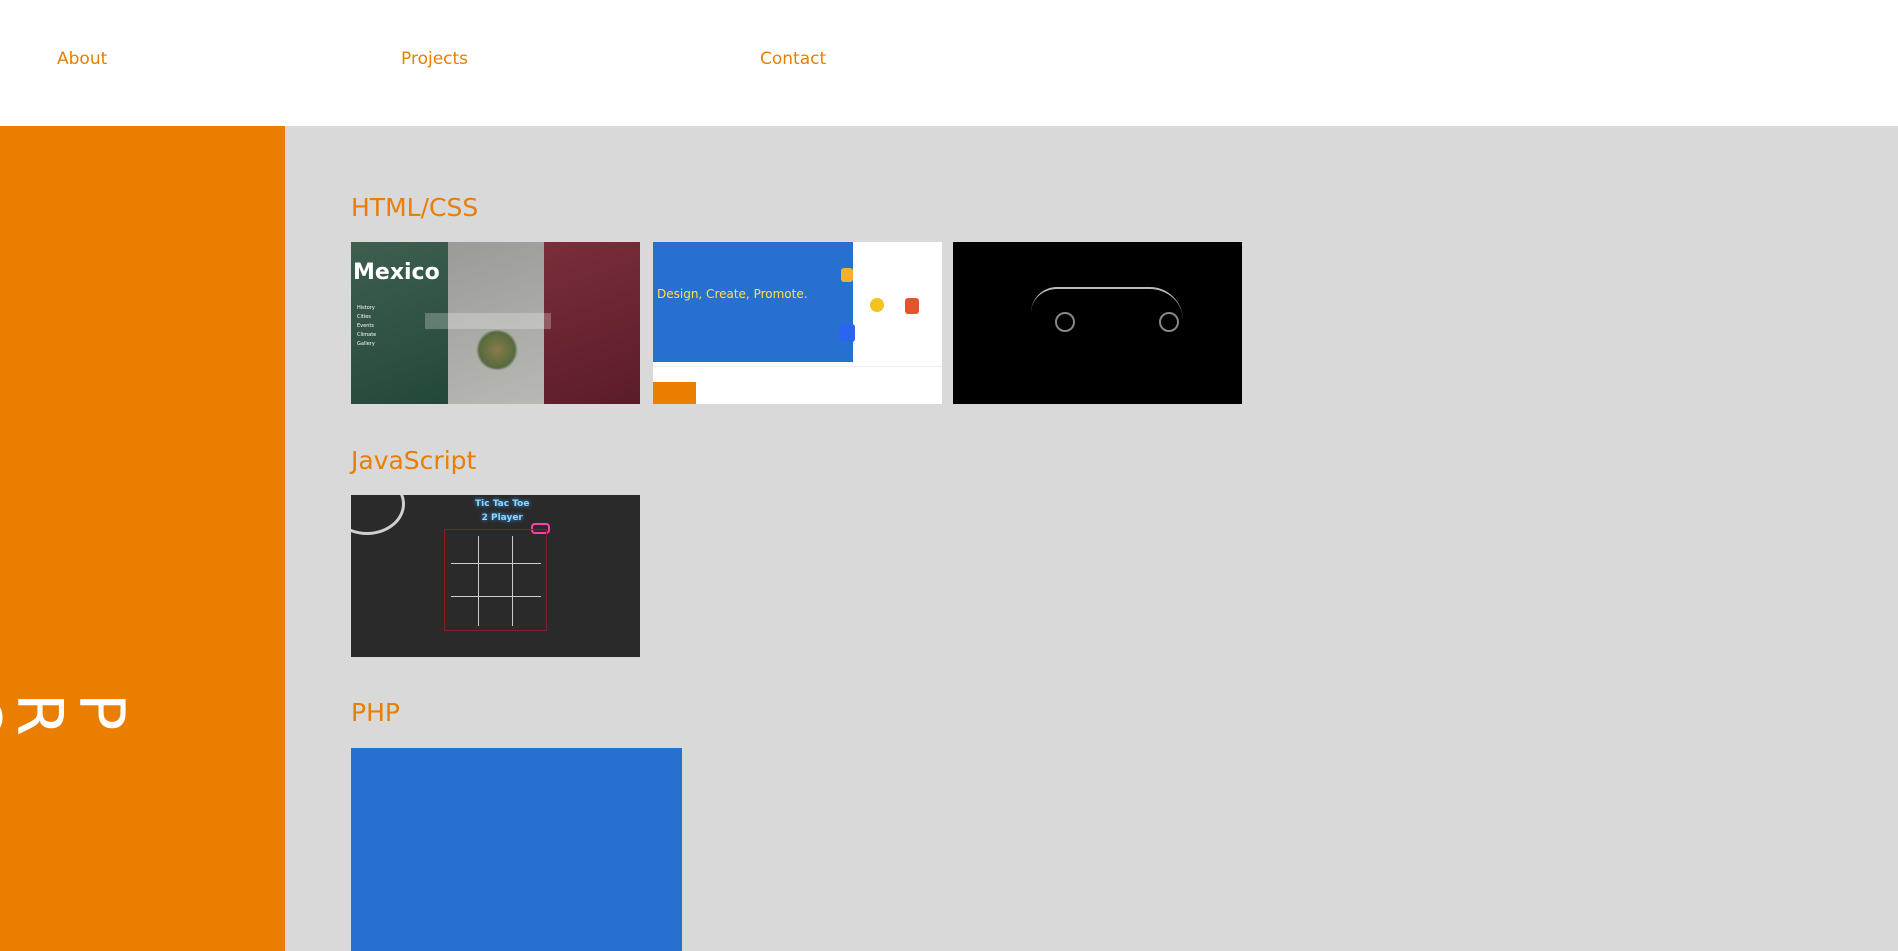 This screenshot has height=951, width=1898. I want to click on mexico-title: Mexico, so click(396, 272).